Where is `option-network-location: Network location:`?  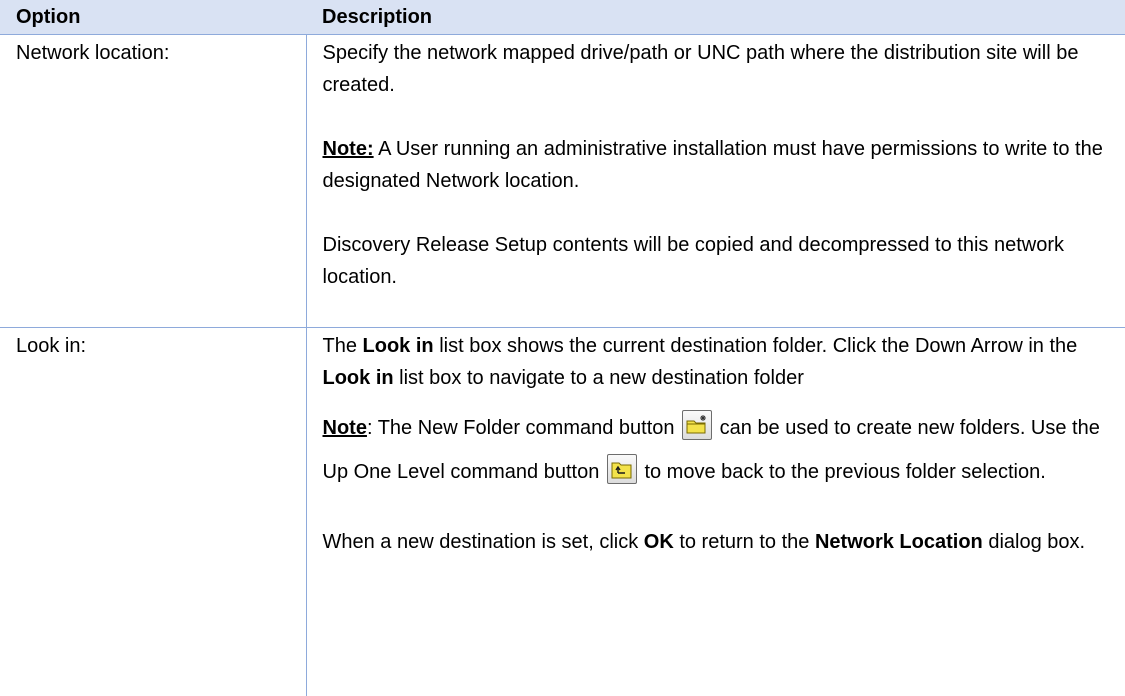
option-network-location: Network location: is located at coordinates (153, 181).